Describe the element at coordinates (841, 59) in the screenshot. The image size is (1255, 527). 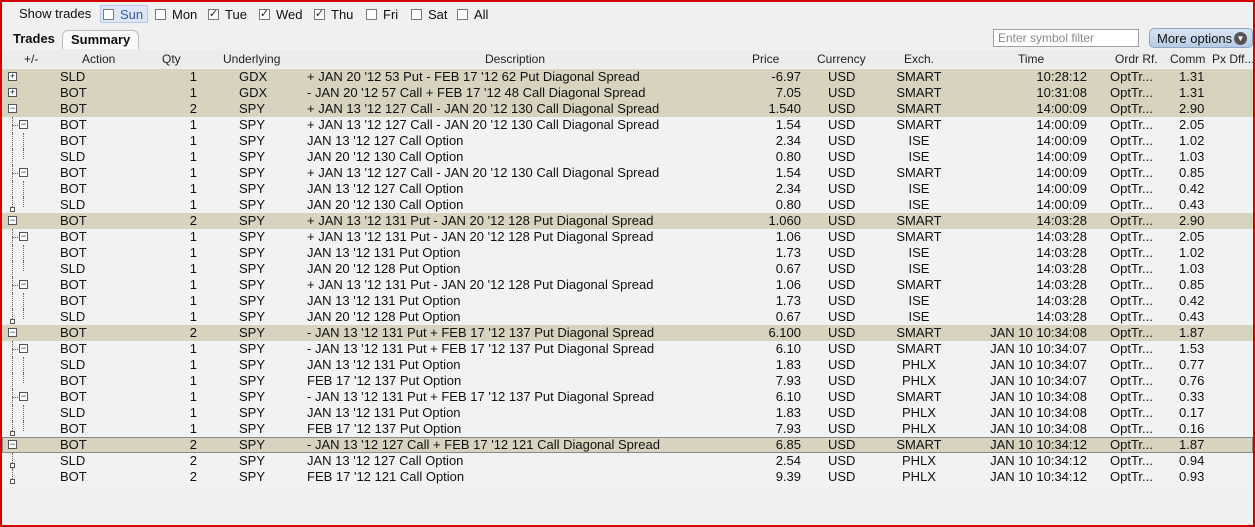
I see `column-header: Currency` at that location.